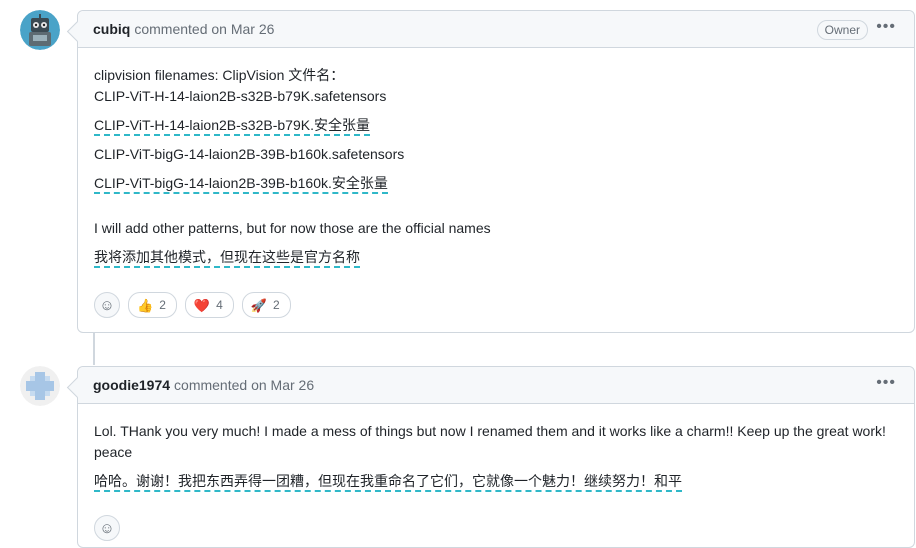 This screenshot has height=548, width=916. What do you see at coordinates (227, 257) in the screenshot?
I see `translated-line: 我将添加其他模式，但现在这些是官方名称` at bounding box center [227, 257].